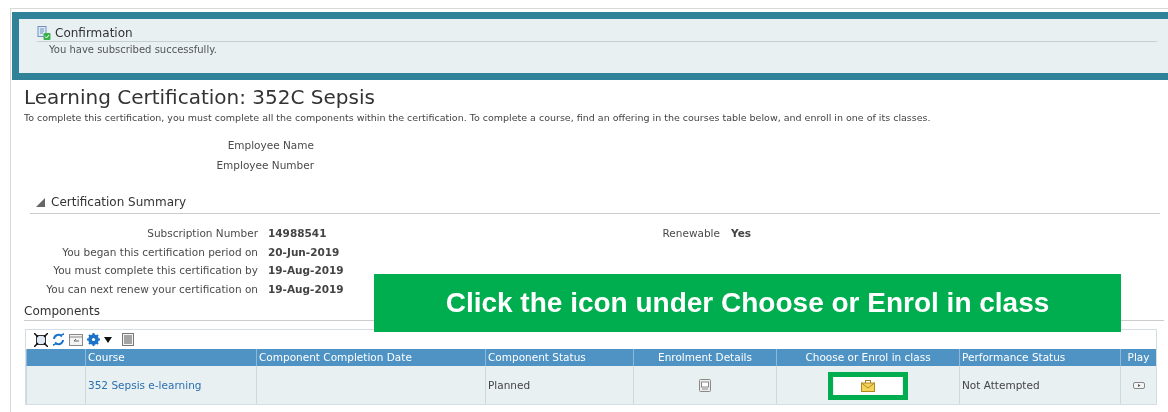  I want to click on field-label: You can next renew your certification on, so click(151, 289).